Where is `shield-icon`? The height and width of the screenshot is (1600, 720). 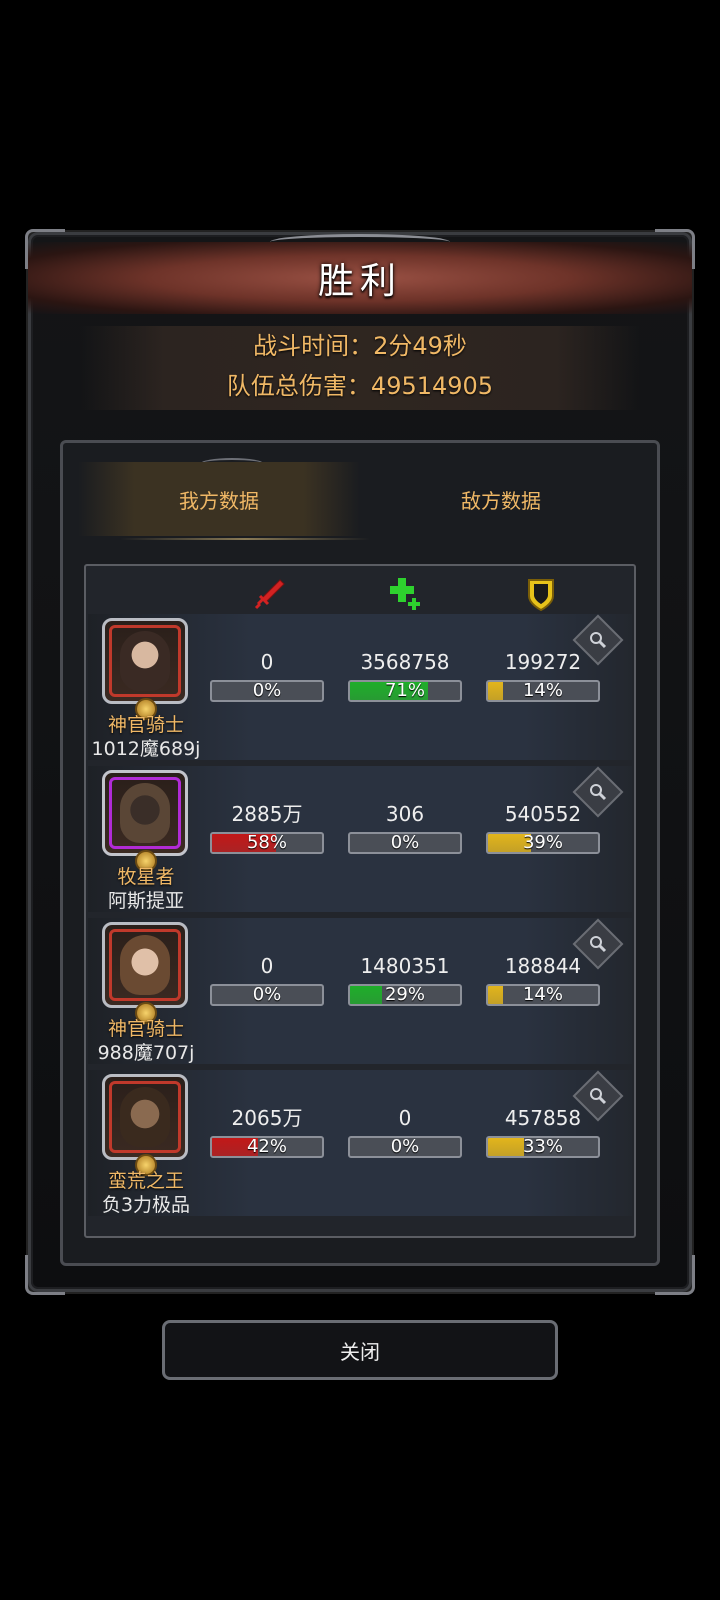
shield-icon is located at coordinates (541, 594).